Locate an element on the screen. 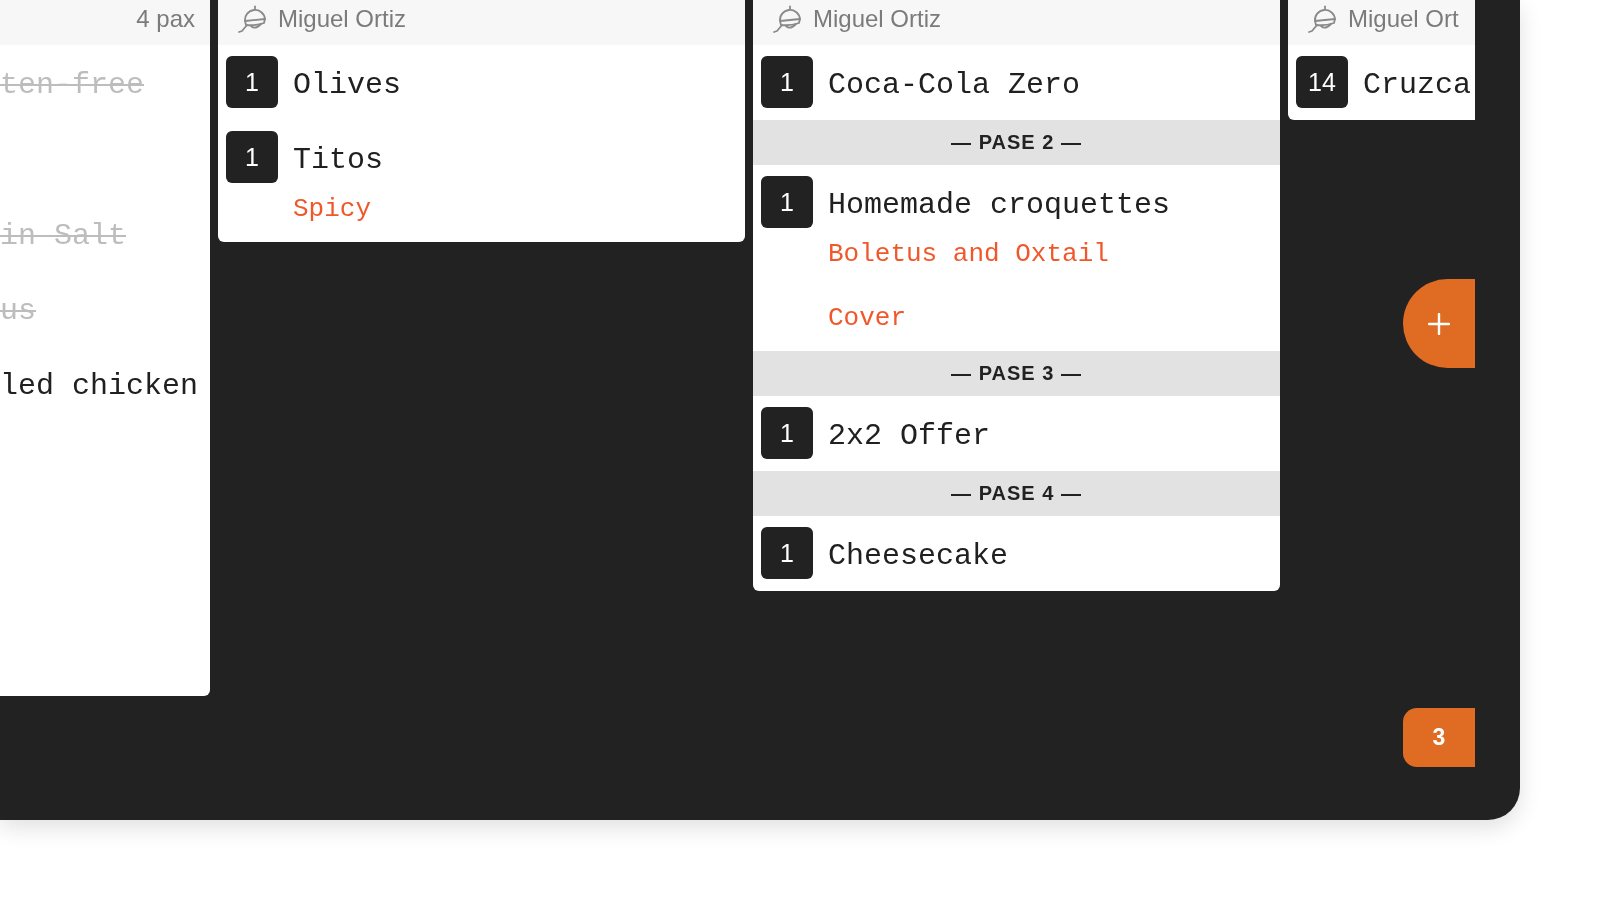  item-name: 2x2 Offer is located at coordinates (909, 436).